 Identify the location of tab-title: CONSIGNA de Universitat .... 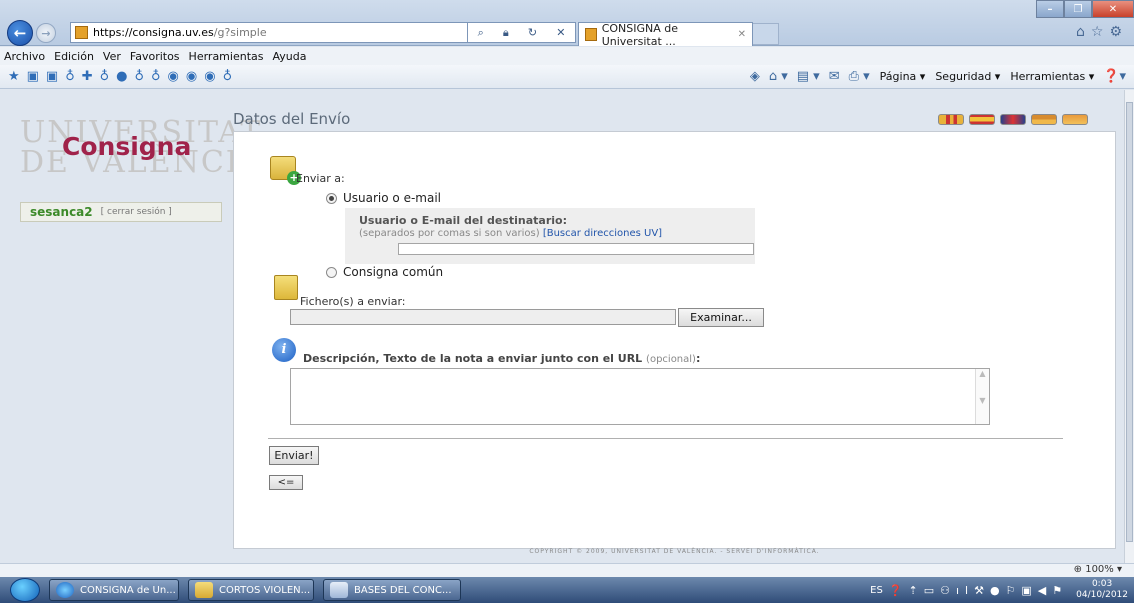
(640, 34).